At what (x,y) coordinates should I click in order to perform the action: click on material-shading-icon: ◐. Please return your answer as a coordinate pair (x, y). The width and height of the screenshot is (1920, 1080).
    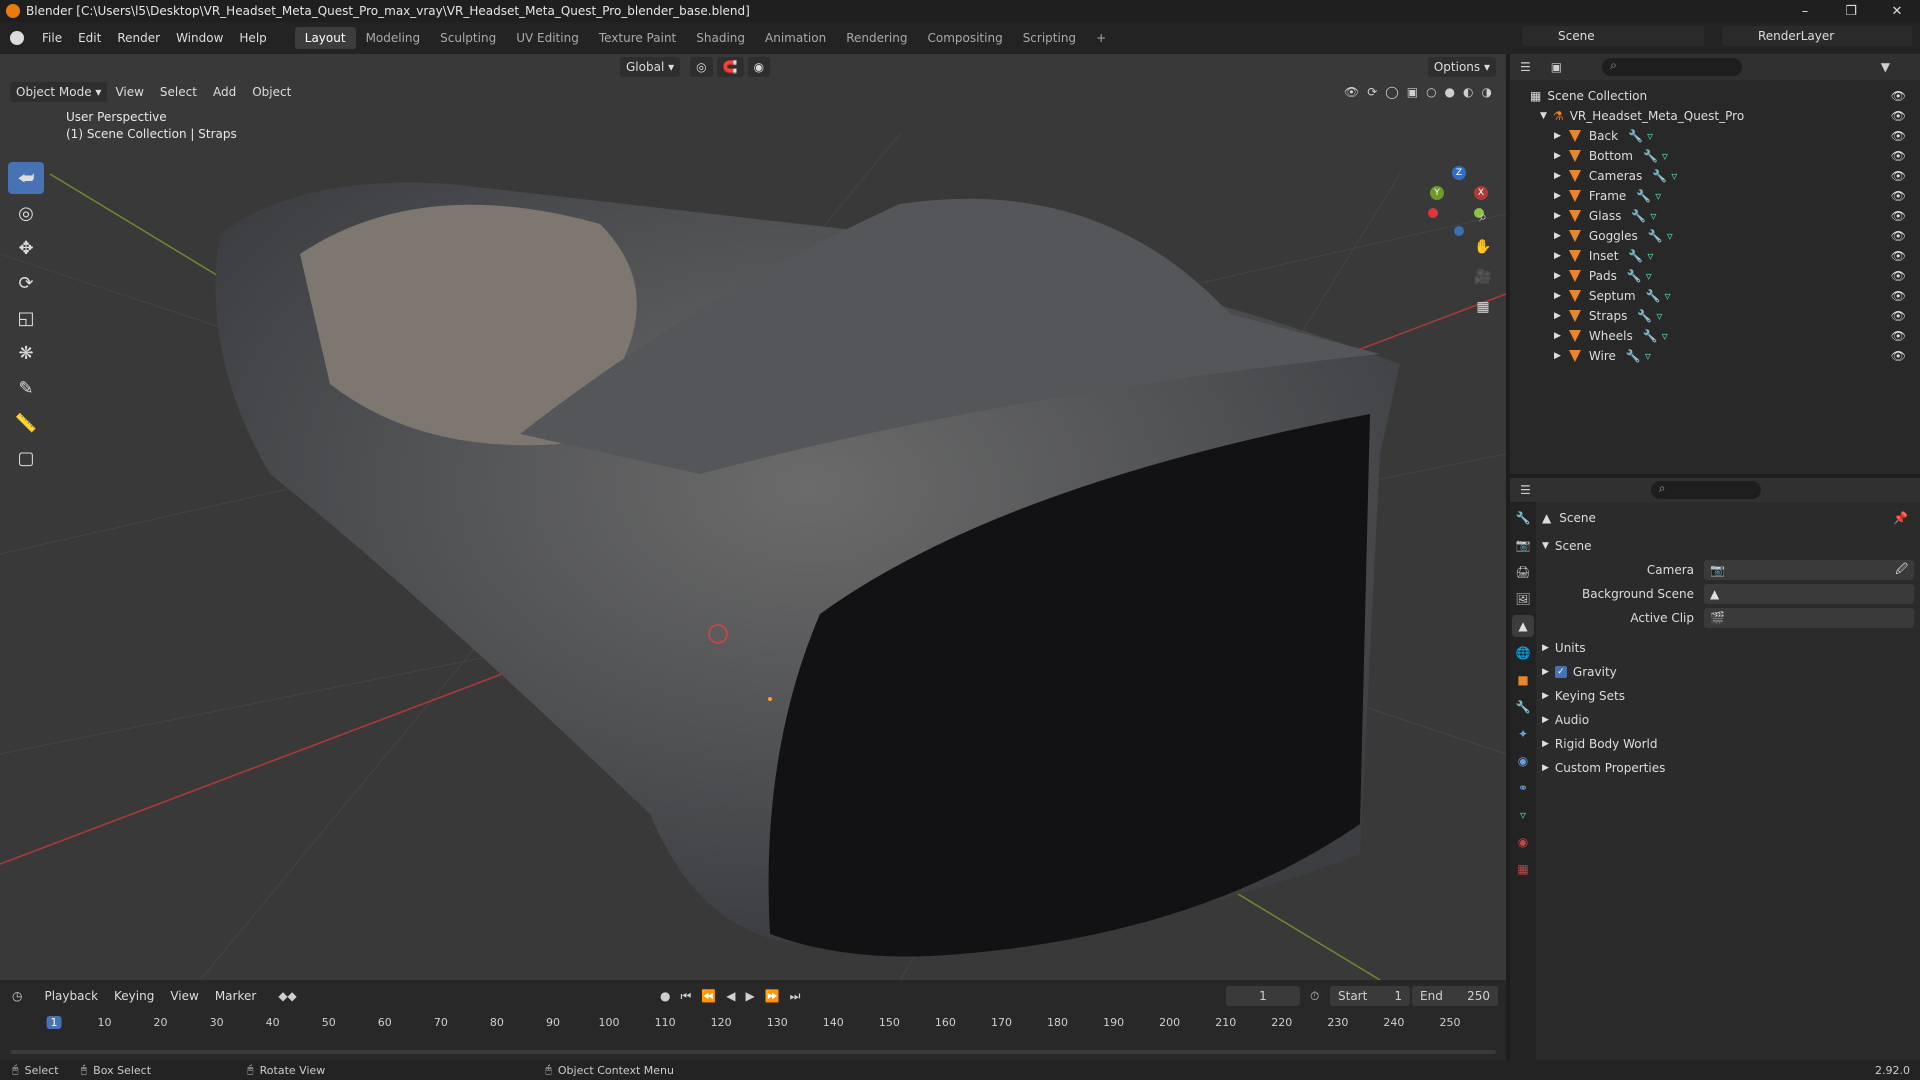
    Looking at the image, I should click on (1468, 92).